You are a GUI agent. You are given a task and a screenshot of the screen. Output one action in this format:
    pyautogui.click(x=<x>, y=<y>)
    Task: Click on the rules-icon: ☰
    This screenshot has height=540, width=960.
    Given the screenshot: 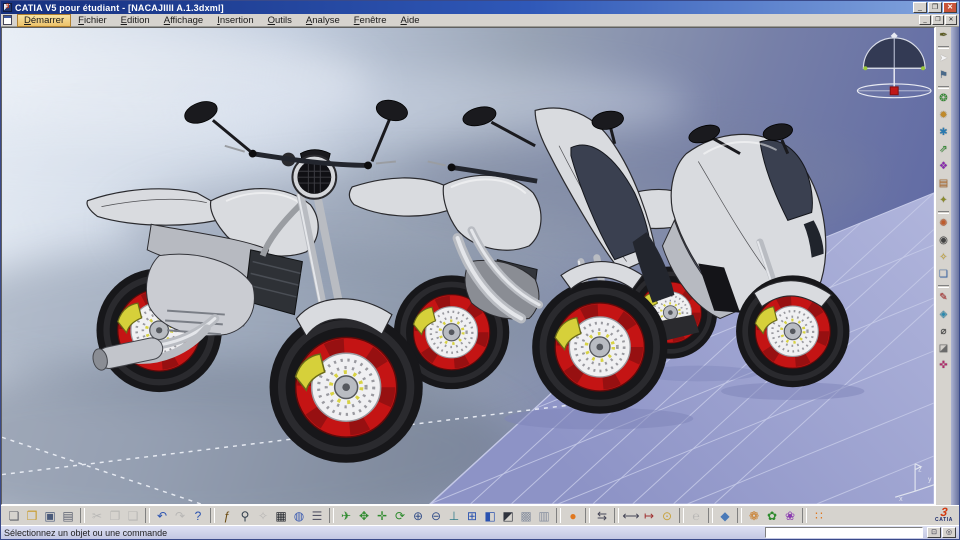 What is the action you would take?
    pyautogui.click(x=317, y=515)
    